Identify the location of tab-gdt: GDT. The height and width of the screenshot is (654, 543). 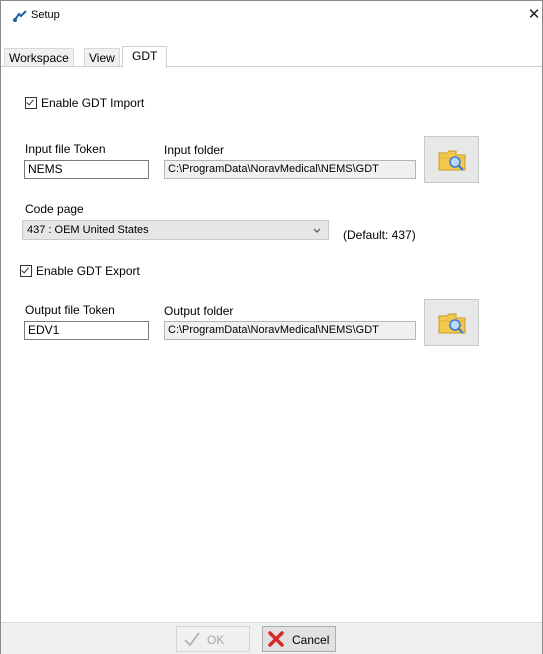
(145, 57).